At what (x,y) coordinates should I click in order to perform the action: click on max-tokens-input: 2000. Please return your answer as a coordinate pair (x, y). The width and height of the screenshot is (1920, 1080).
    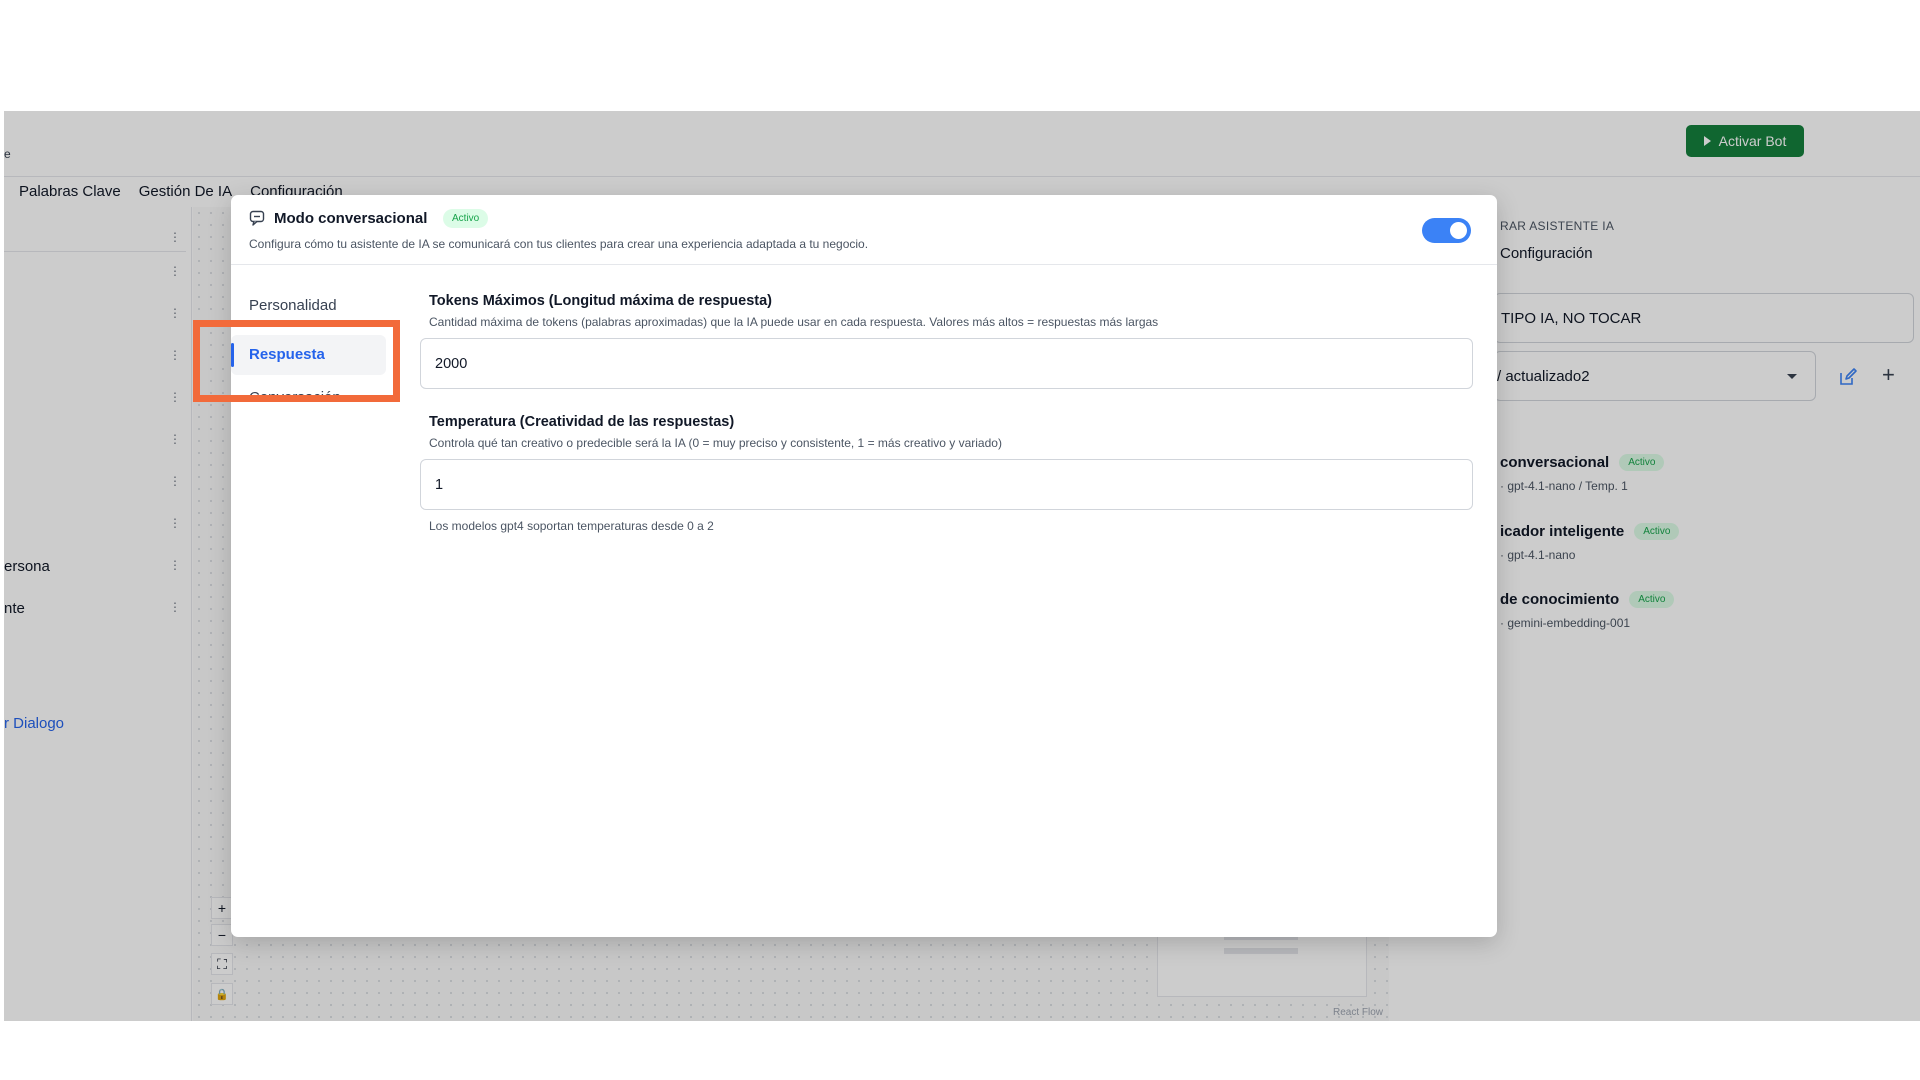
    Looking at the image, I should click on (946, 363).